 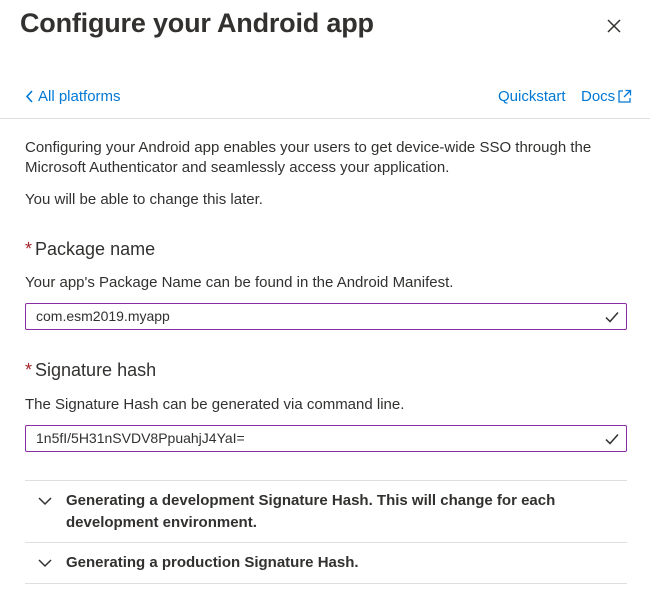 What do you see at coordinates (197, 23) in the screenshot?
I see `page-title: Configure your Android app` at bounding box center [197, 23].